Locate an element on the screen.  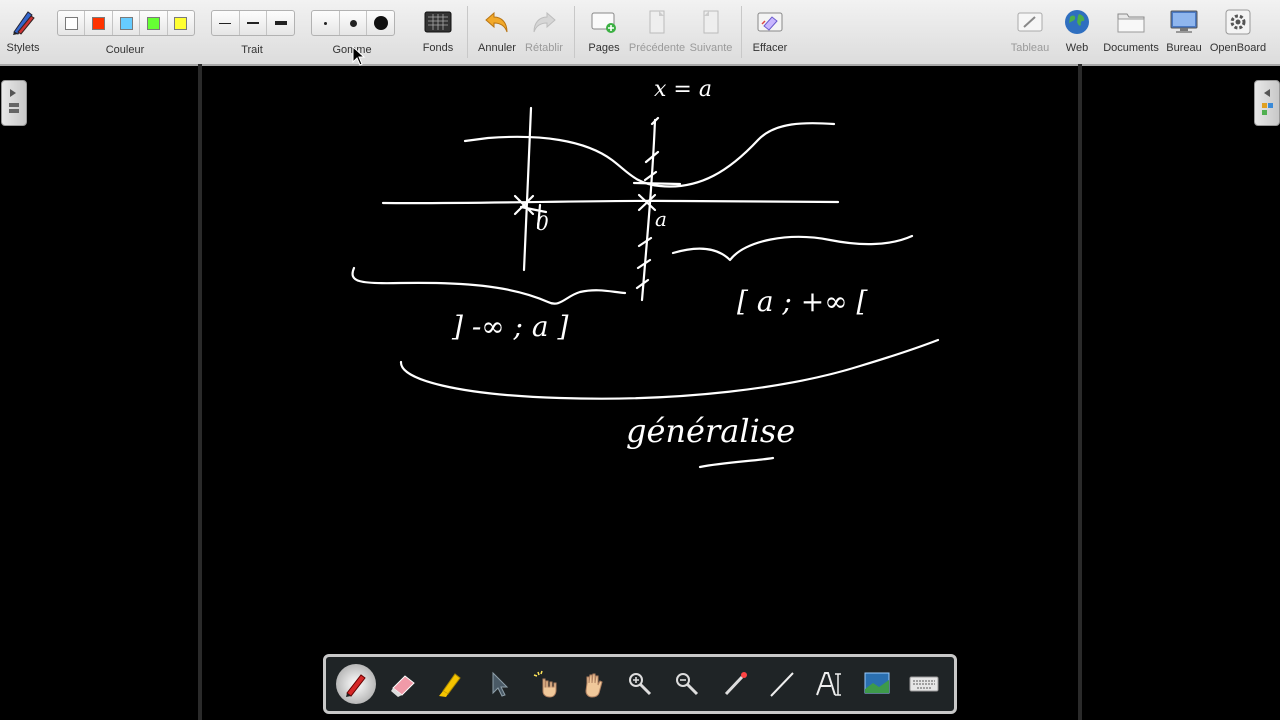
add-page-icon is located at coordinates (604, 22).